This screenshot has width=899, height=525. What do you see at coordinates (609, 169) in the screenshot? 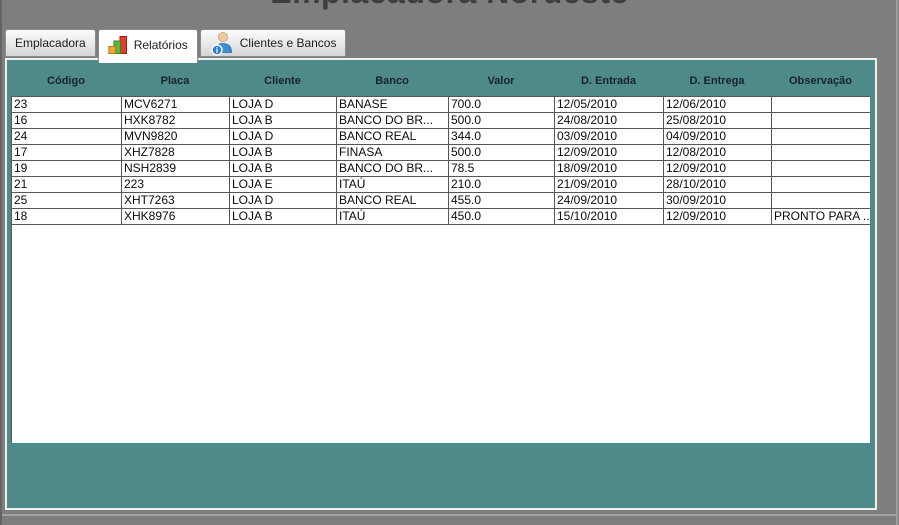
I see `table-cell: 18/09/2010` at bounding box center [609, 169].